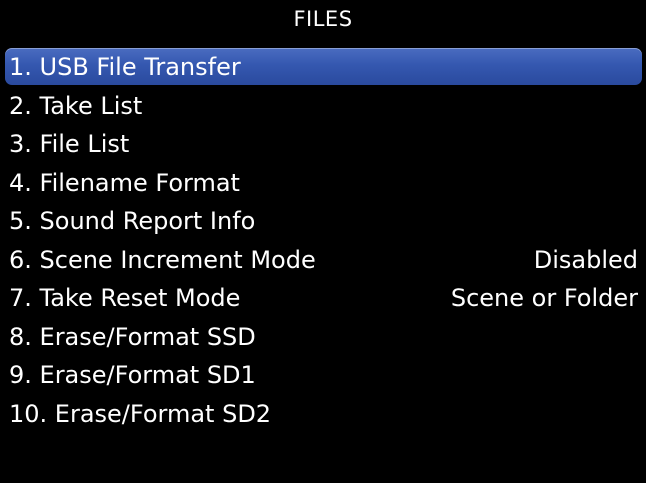  What do you see at coordinates (323, 375) in the screenshot?
I see `menu-item-erase-format-sd1: 9. Erase/Format SD1` at bounding box center [323, 375].